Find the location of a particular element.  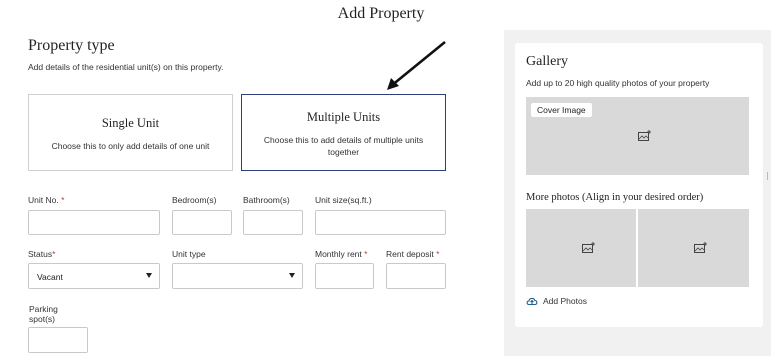

rent-deposit-input is located at coordinates (416, 276).